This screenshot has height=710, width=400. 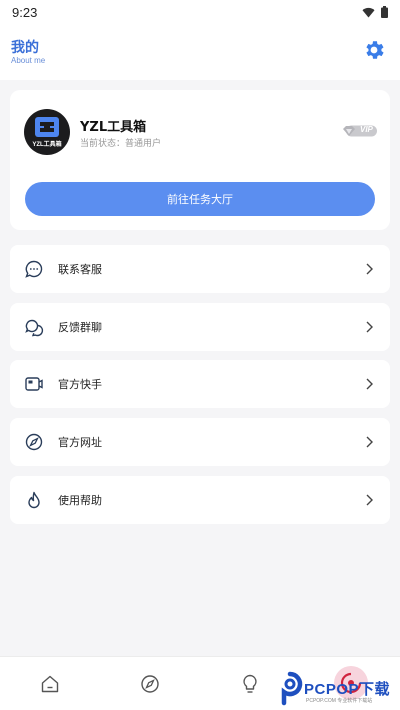 What do you see at coordinates (200, 327) in the screenshot?
I see `menu-item-feedback-group: 反馈群聊` at bounding box center [200, 327].